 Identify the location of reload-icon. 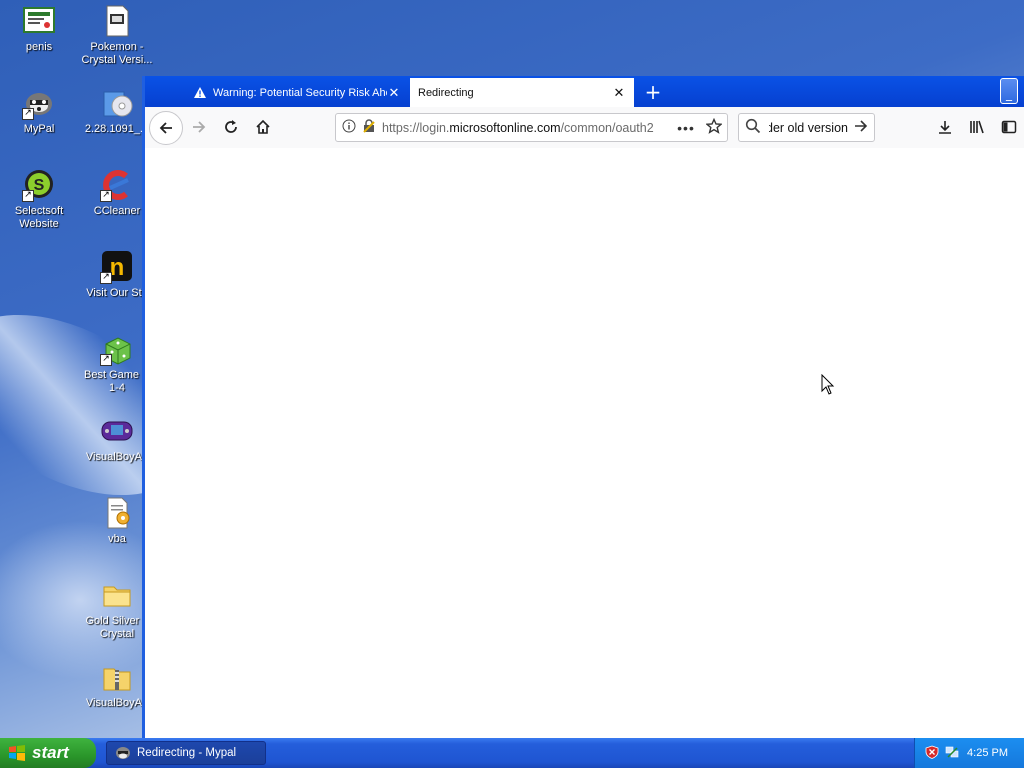
(231, 126).